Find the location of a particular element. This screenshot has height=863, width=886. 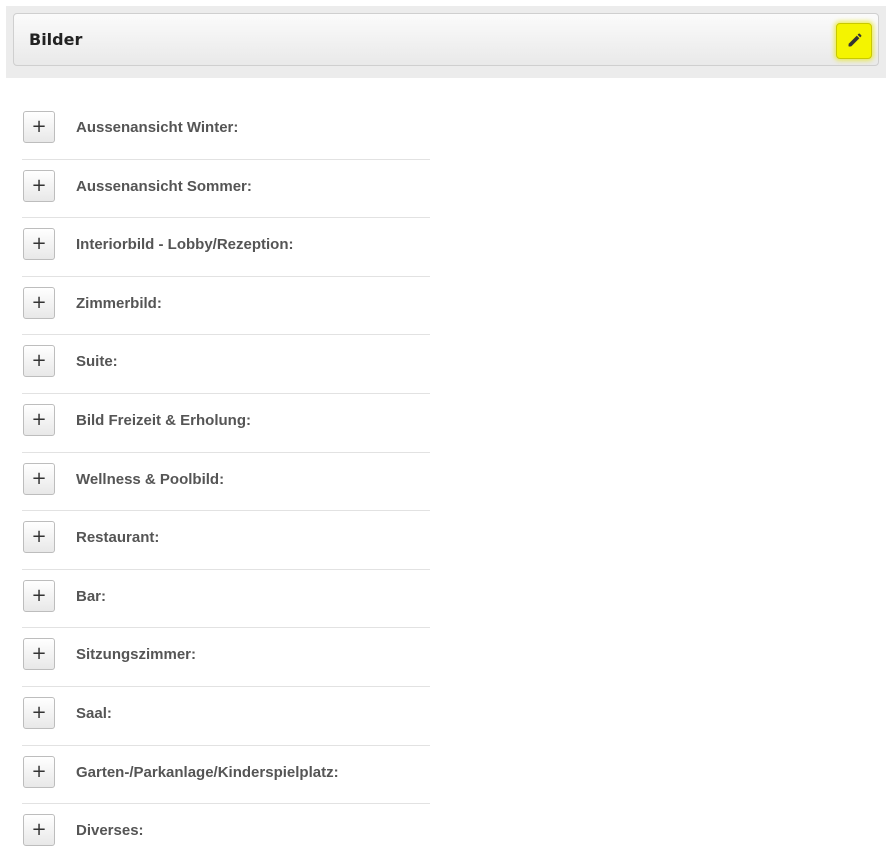

edit-button is located at coordinates (854, 41).